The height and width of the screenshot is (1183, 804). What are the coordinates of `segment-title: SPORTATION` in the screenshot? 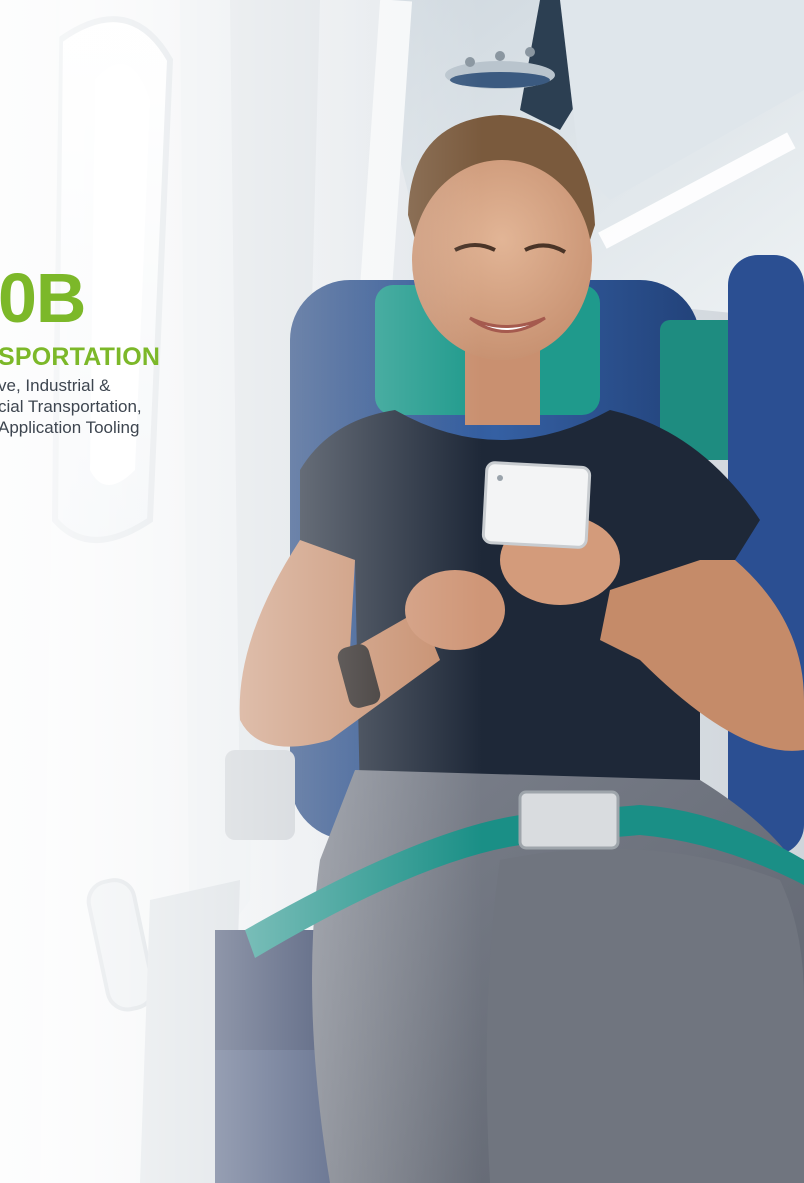 It's located at (80, 357).